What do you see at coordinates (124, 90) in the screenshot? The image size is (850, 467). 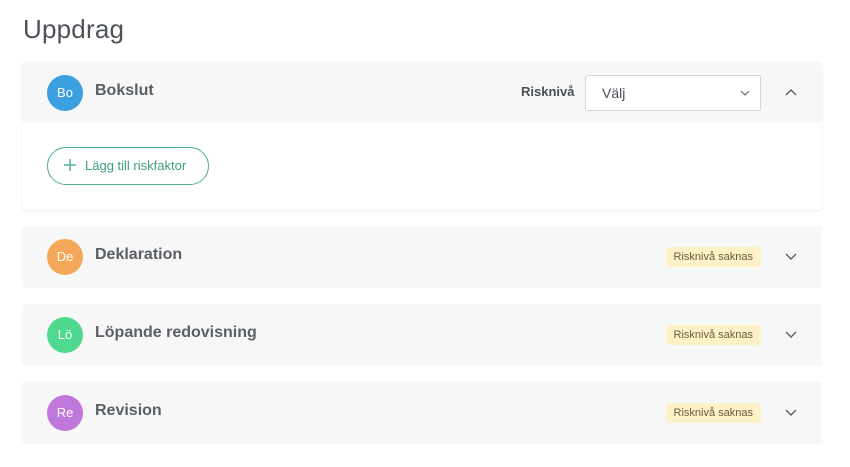 I see `card-title: Bokslut` at bounding box center [124, 90].